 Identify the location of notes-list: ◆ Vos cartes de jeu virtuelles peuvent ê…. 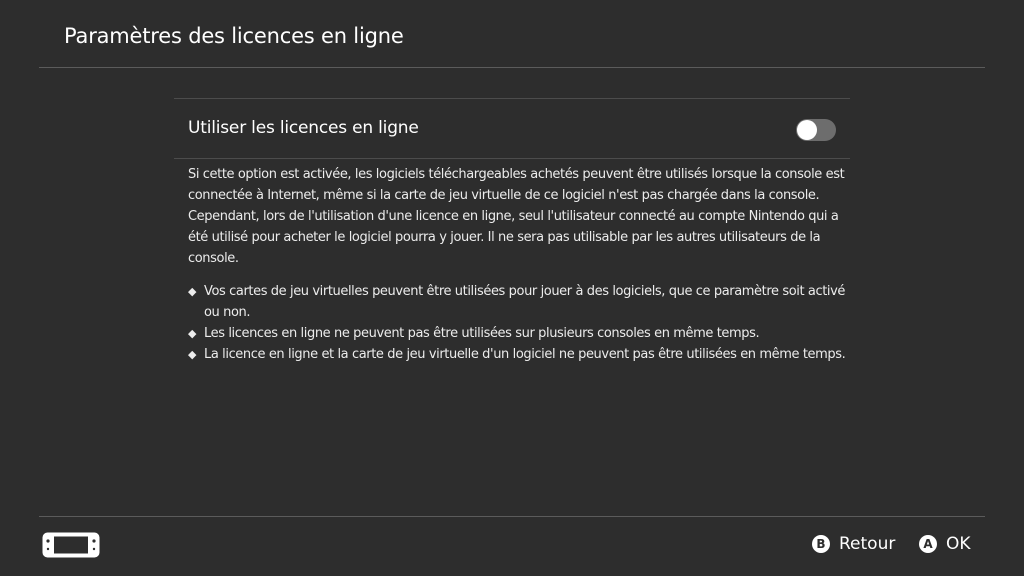
(518, 323).